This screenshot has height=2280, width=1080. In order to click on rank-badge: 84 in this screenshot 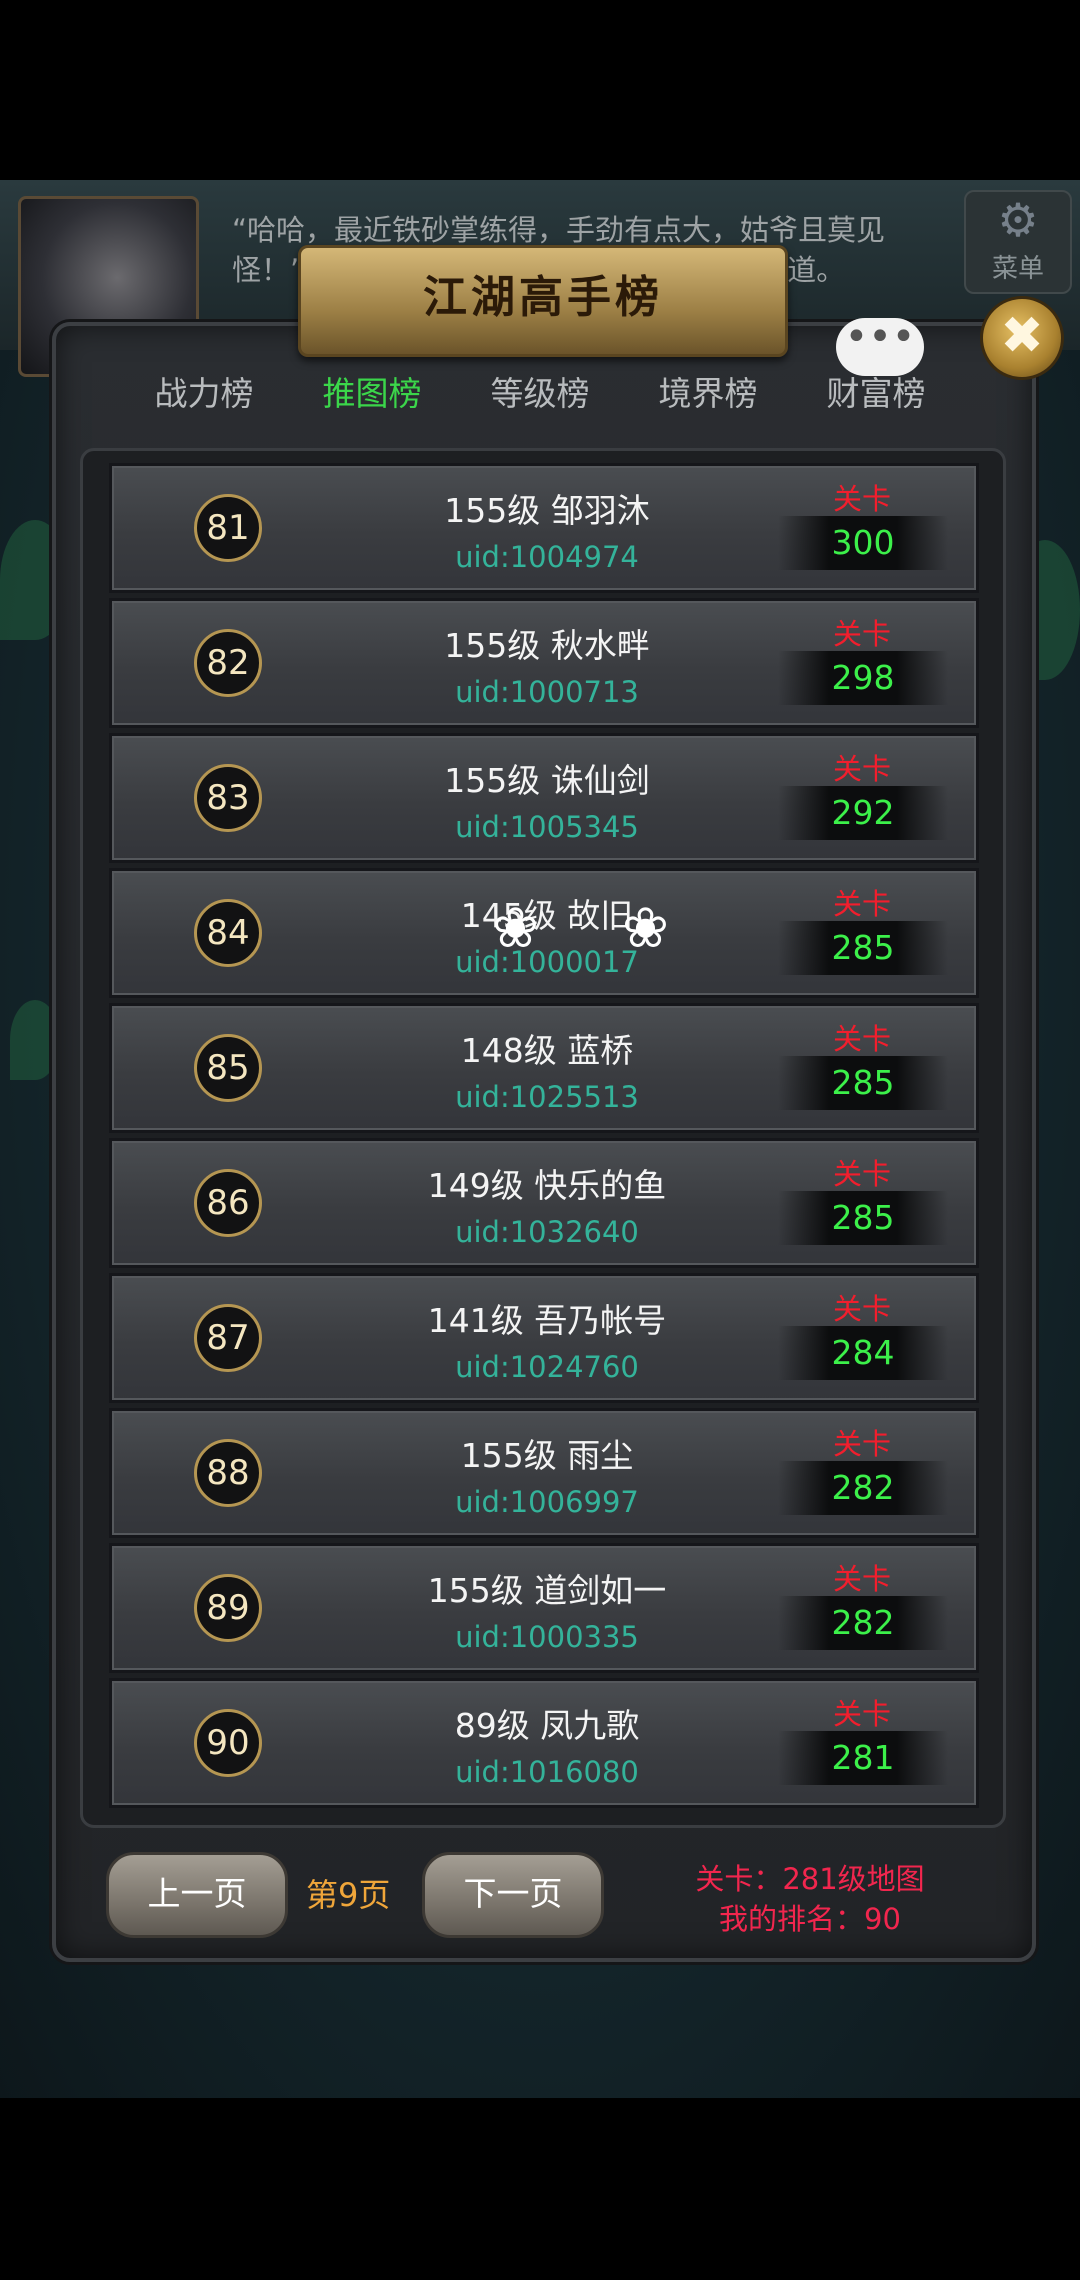, I will do `click(228, 933)`.